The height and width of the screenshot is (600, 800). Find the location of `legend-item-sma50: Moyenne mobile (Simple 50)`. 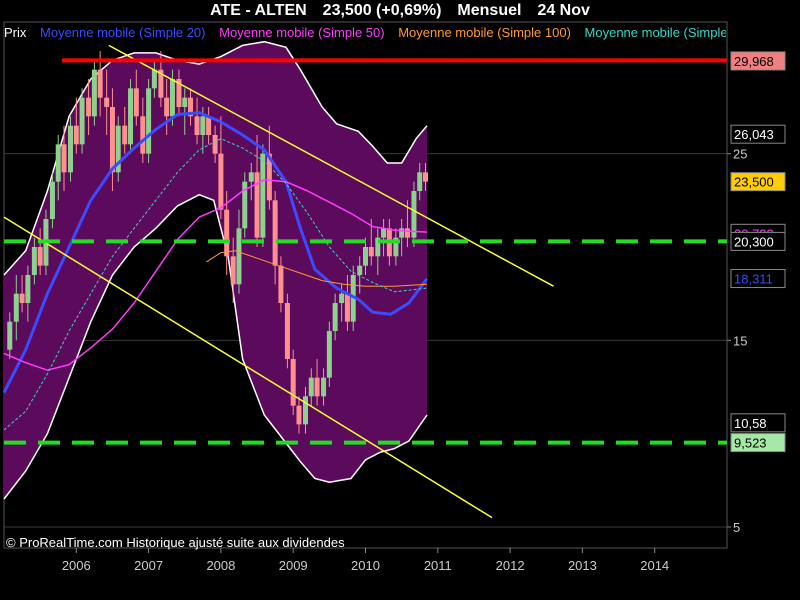

legend-item-sma50: Moyenne mobile (Simple 50) is located at coordinates (302, 32).